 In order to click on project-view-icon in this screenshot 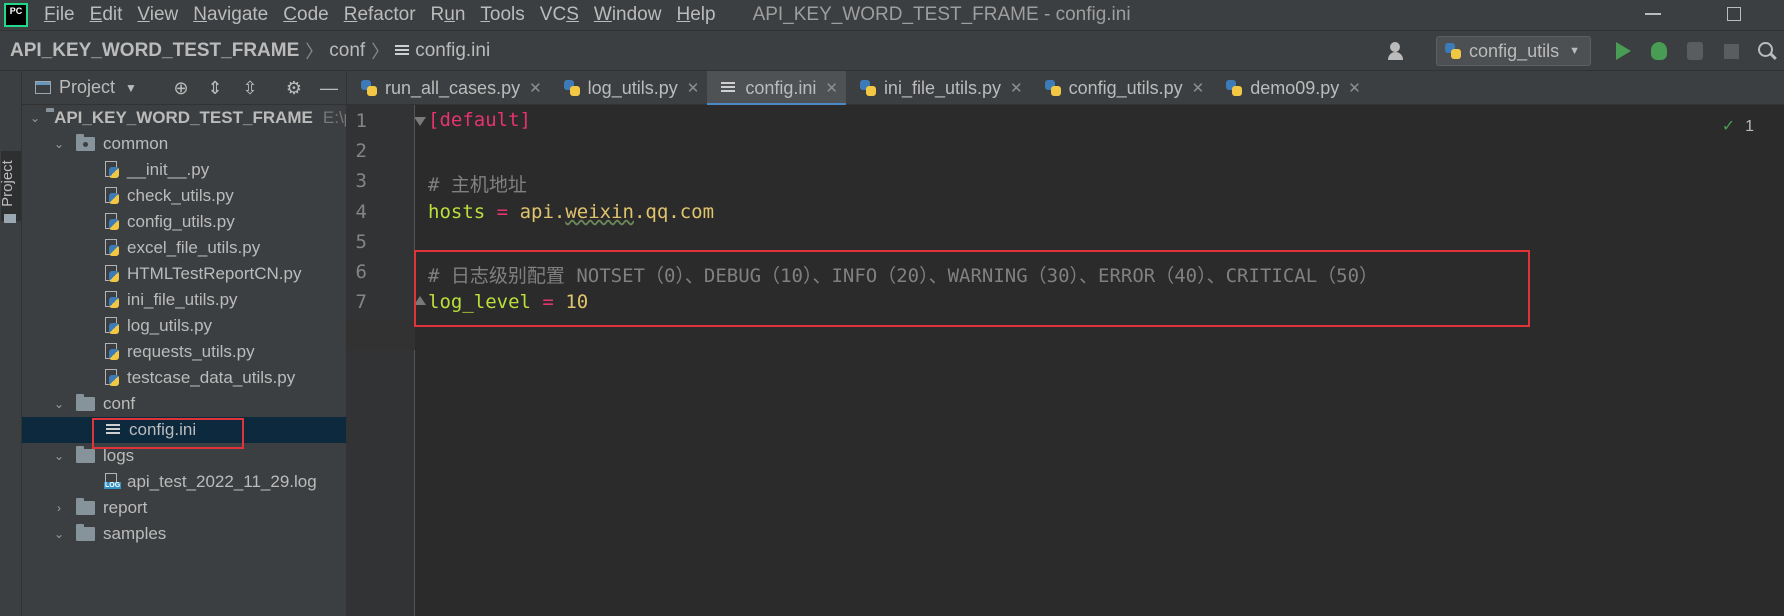, I will do `click(43, 87)`.